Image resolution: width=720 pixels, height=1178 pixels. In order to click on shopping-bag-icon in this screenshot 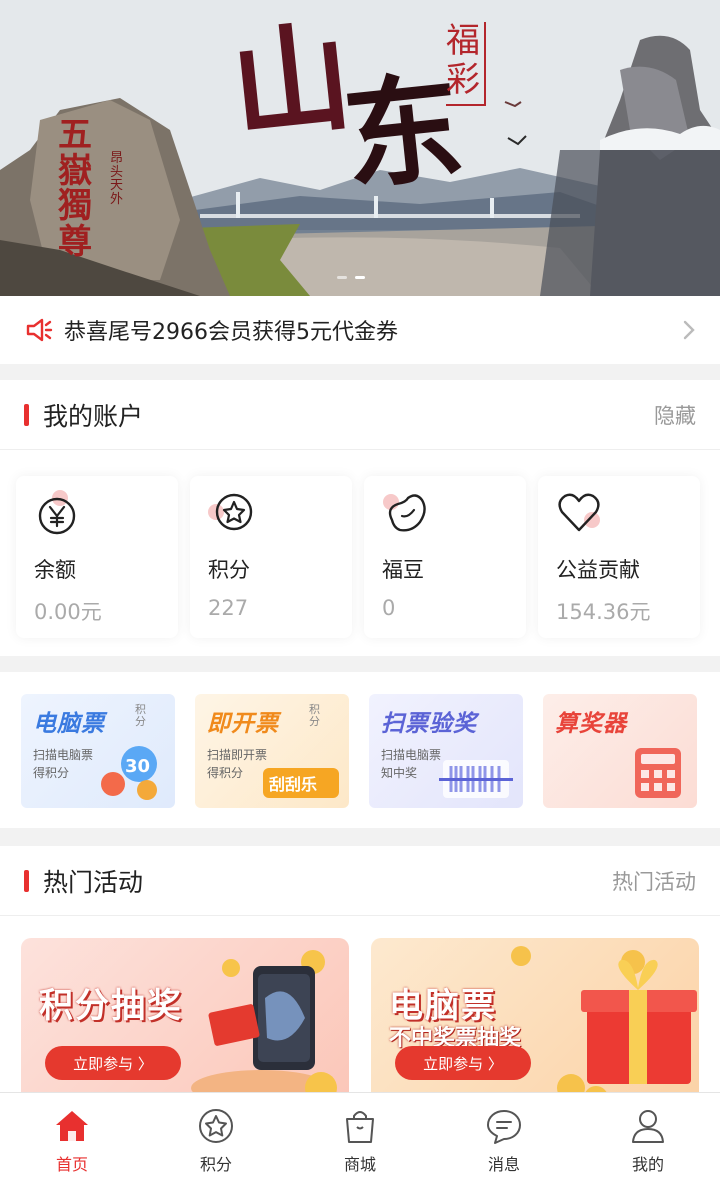, I will do `click(360, 1127)`.